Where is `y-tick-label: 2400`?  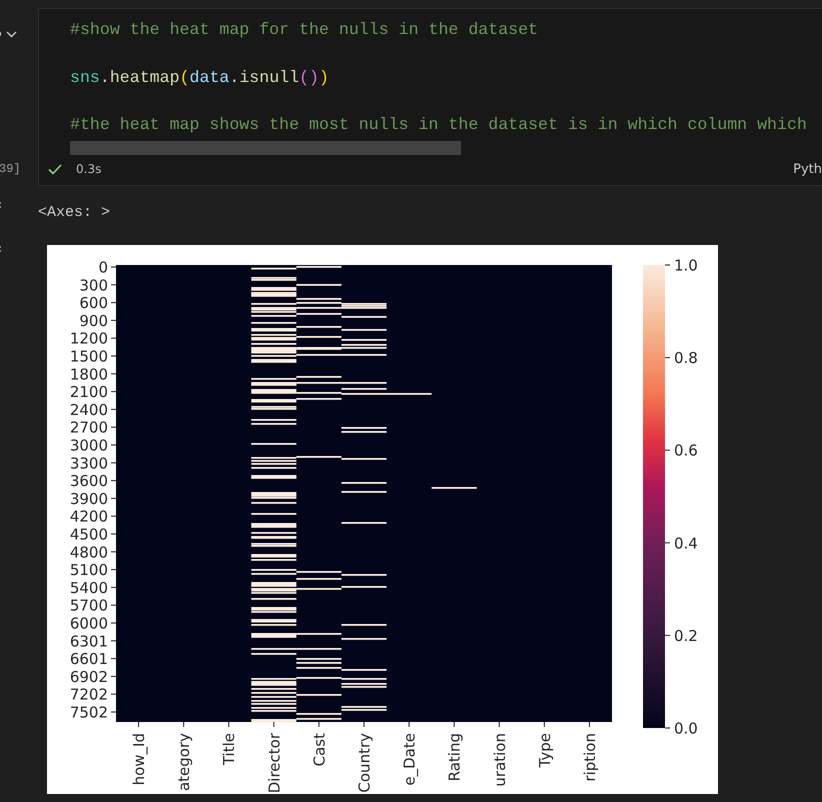
y-tick-label: 2400 is located at coordinates (89, 409).